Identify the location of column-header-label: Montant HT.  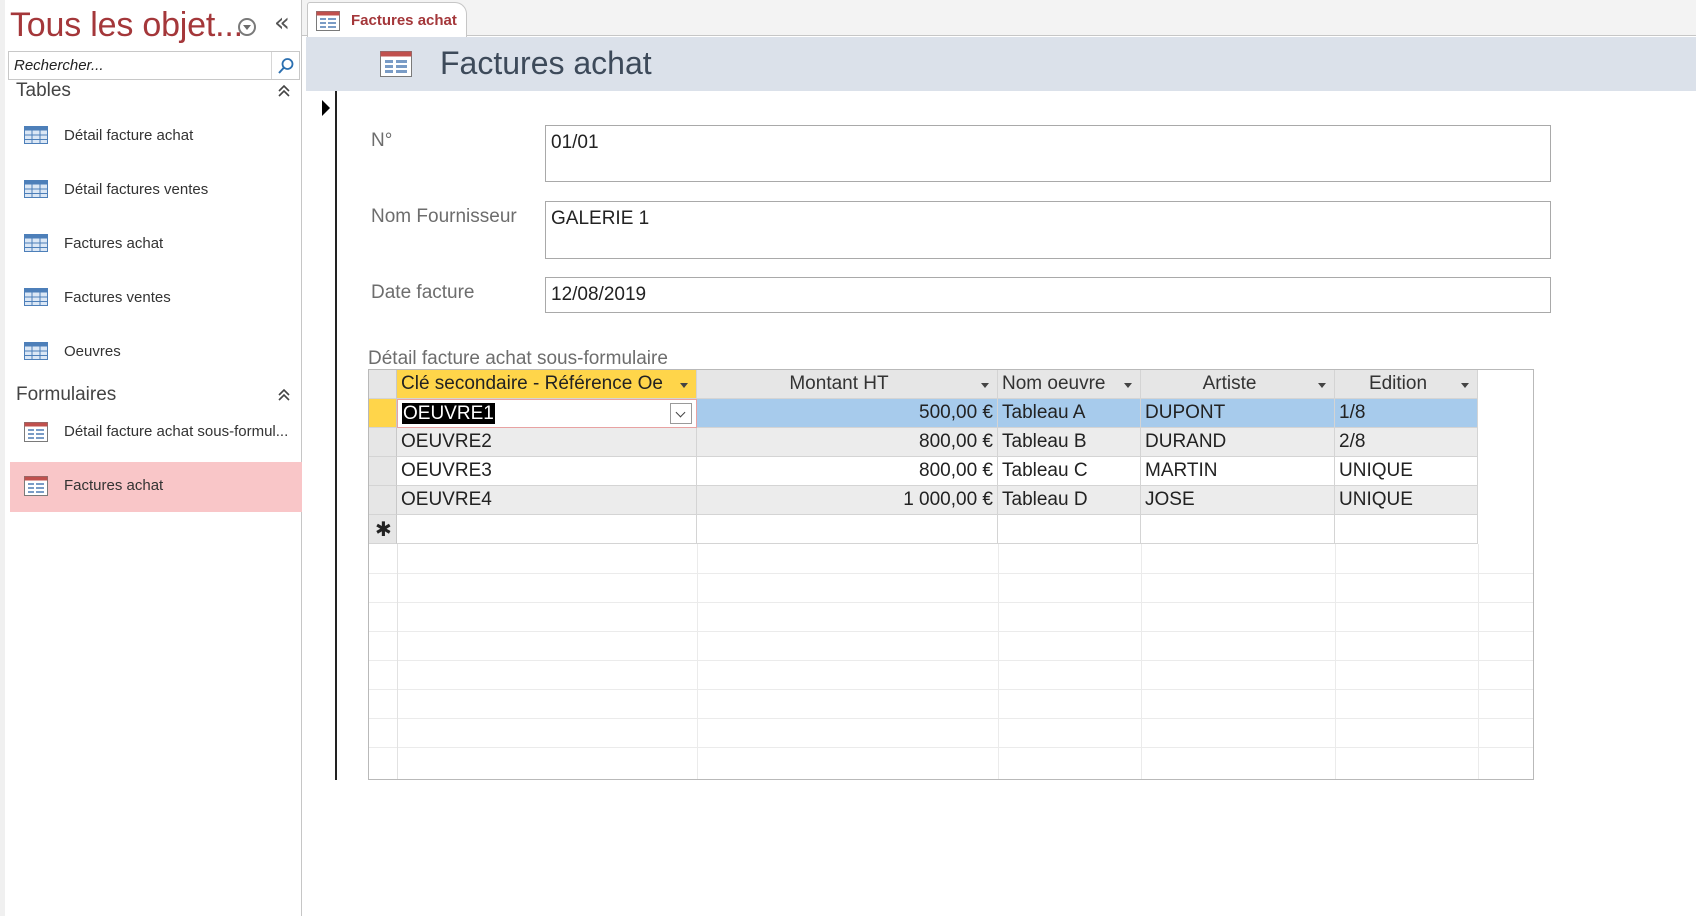
(839, 383).